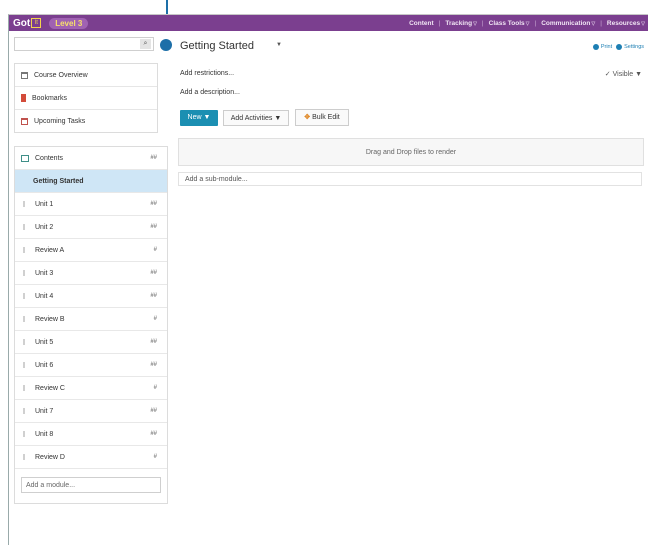 This screenshot has height=545, width=648. What do you see at coordinates (91, 181) in the screenshot?
I see `toc-item-getting-started: Getting Started` at bounding box center [91, 181].